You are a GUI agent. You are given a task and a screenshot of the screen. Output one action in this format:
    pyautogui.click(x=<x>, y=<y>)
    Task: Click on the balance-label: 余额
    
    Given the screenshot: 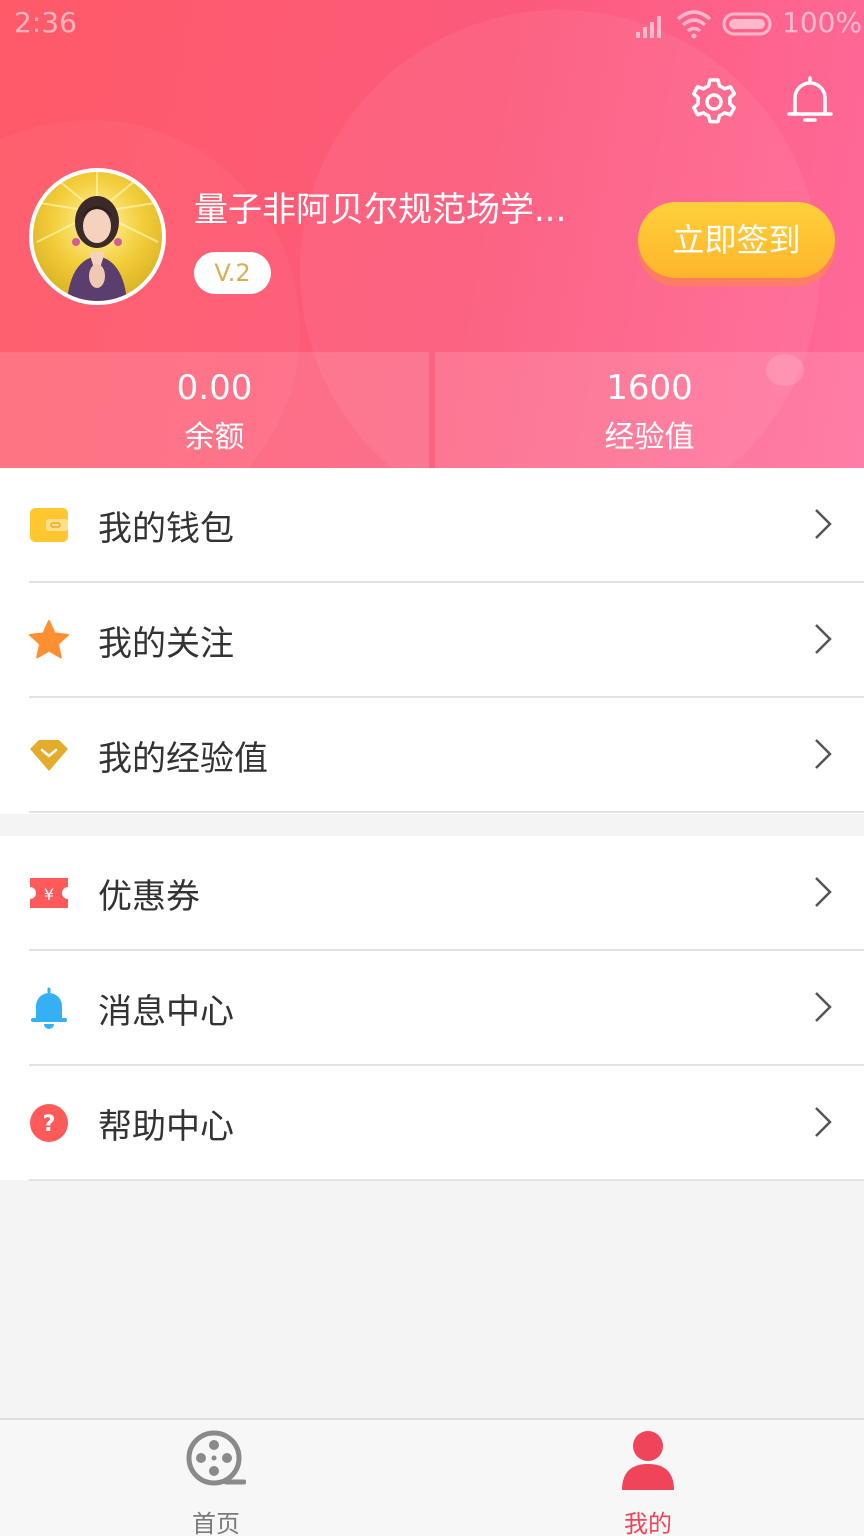 What is the action you would take?
    pyautogui.click(x=214, y=437)
    